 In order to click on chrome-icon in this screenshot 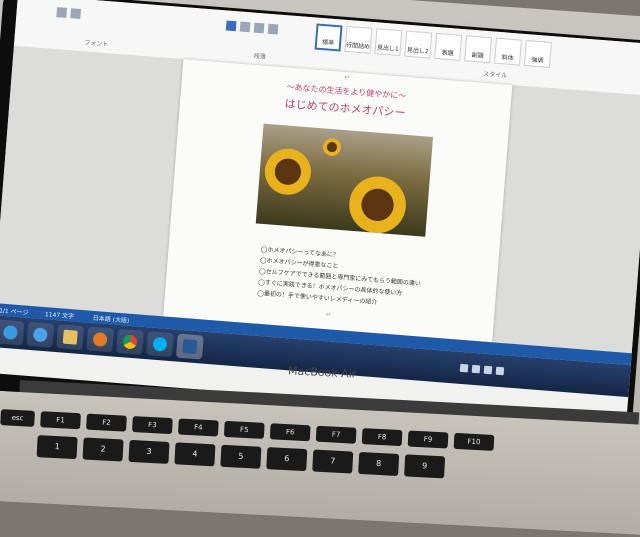, I will do `click(130, 342)`.